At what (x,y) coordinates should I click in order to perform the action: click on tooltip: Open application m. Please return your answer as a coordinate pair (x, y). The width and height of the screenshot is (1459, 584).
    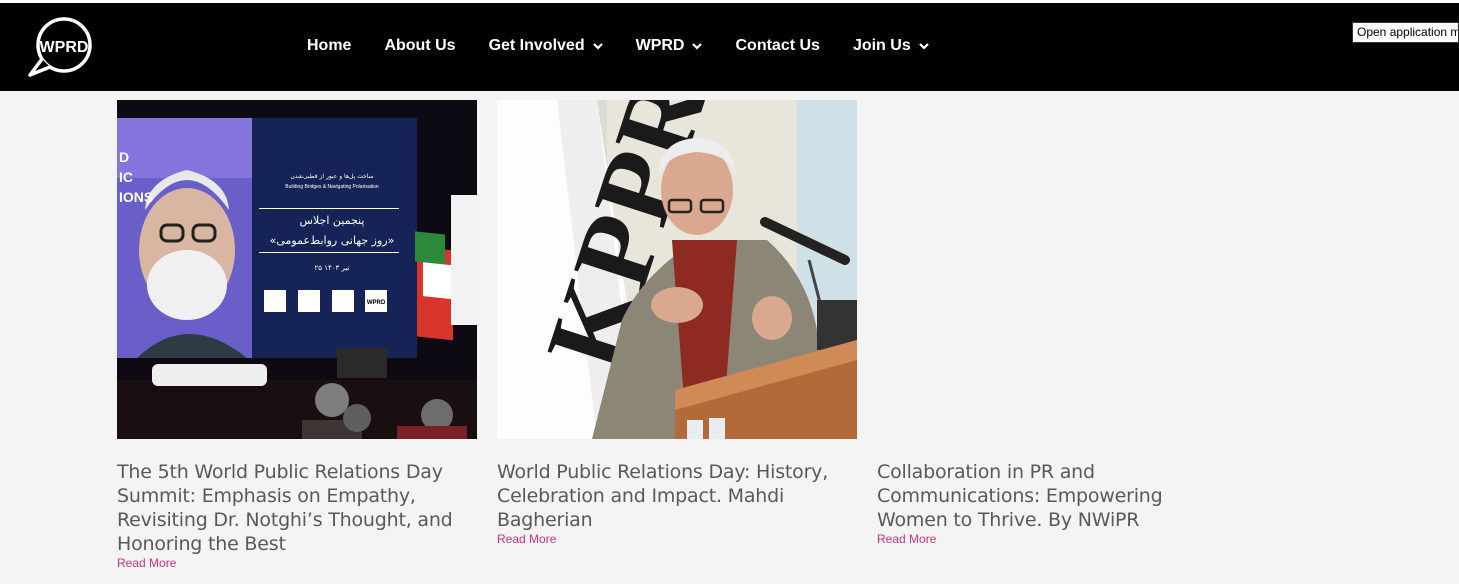
    Looking at the image, I should click on (1405, 32).